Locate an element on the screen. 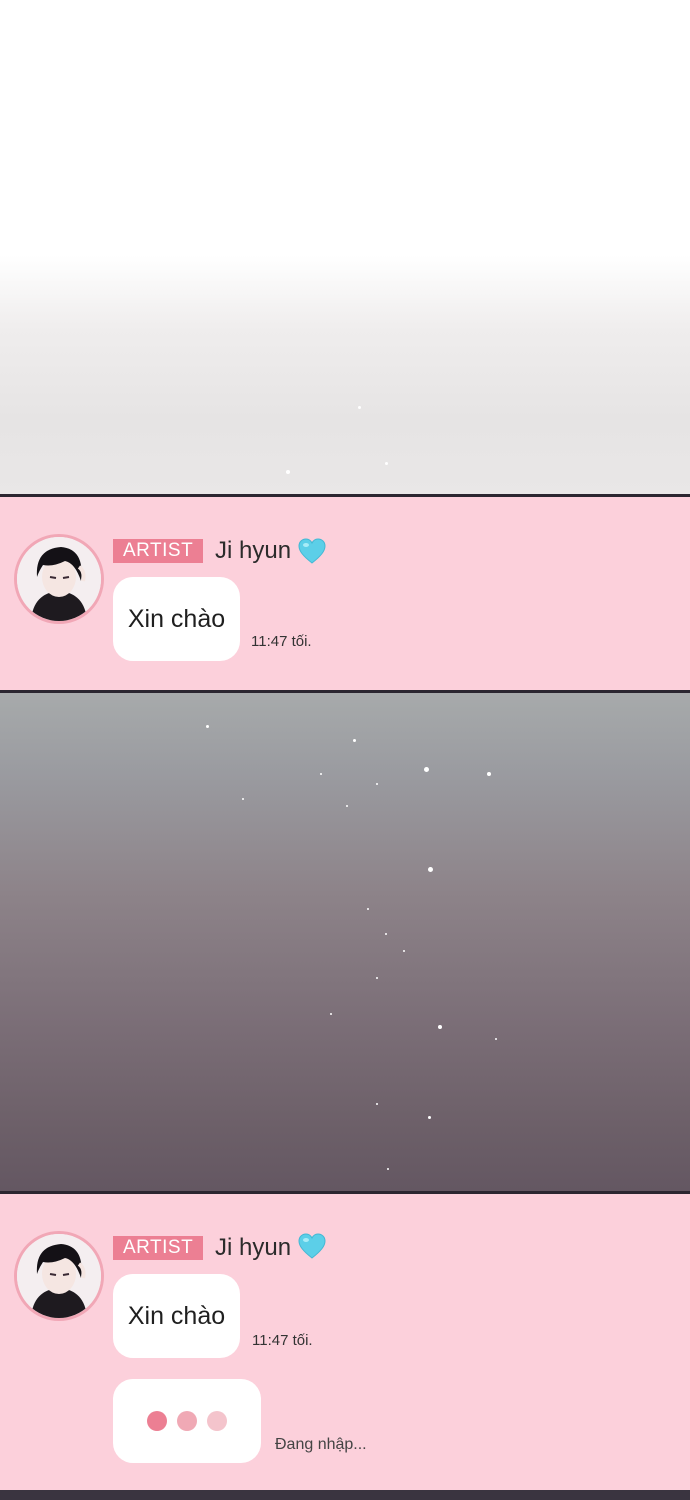 The height and width of the screenshot is (1500, 690). panel-divider is located at coordinates (345, 1495).